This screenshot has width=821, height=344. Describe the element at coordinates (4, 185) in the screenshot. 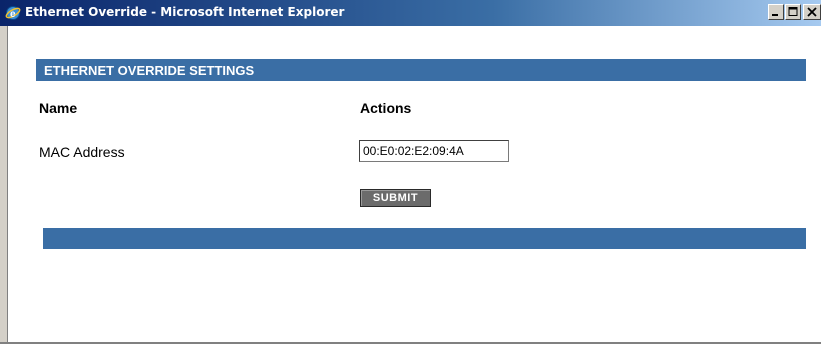

I see `window-left-border` at that location.